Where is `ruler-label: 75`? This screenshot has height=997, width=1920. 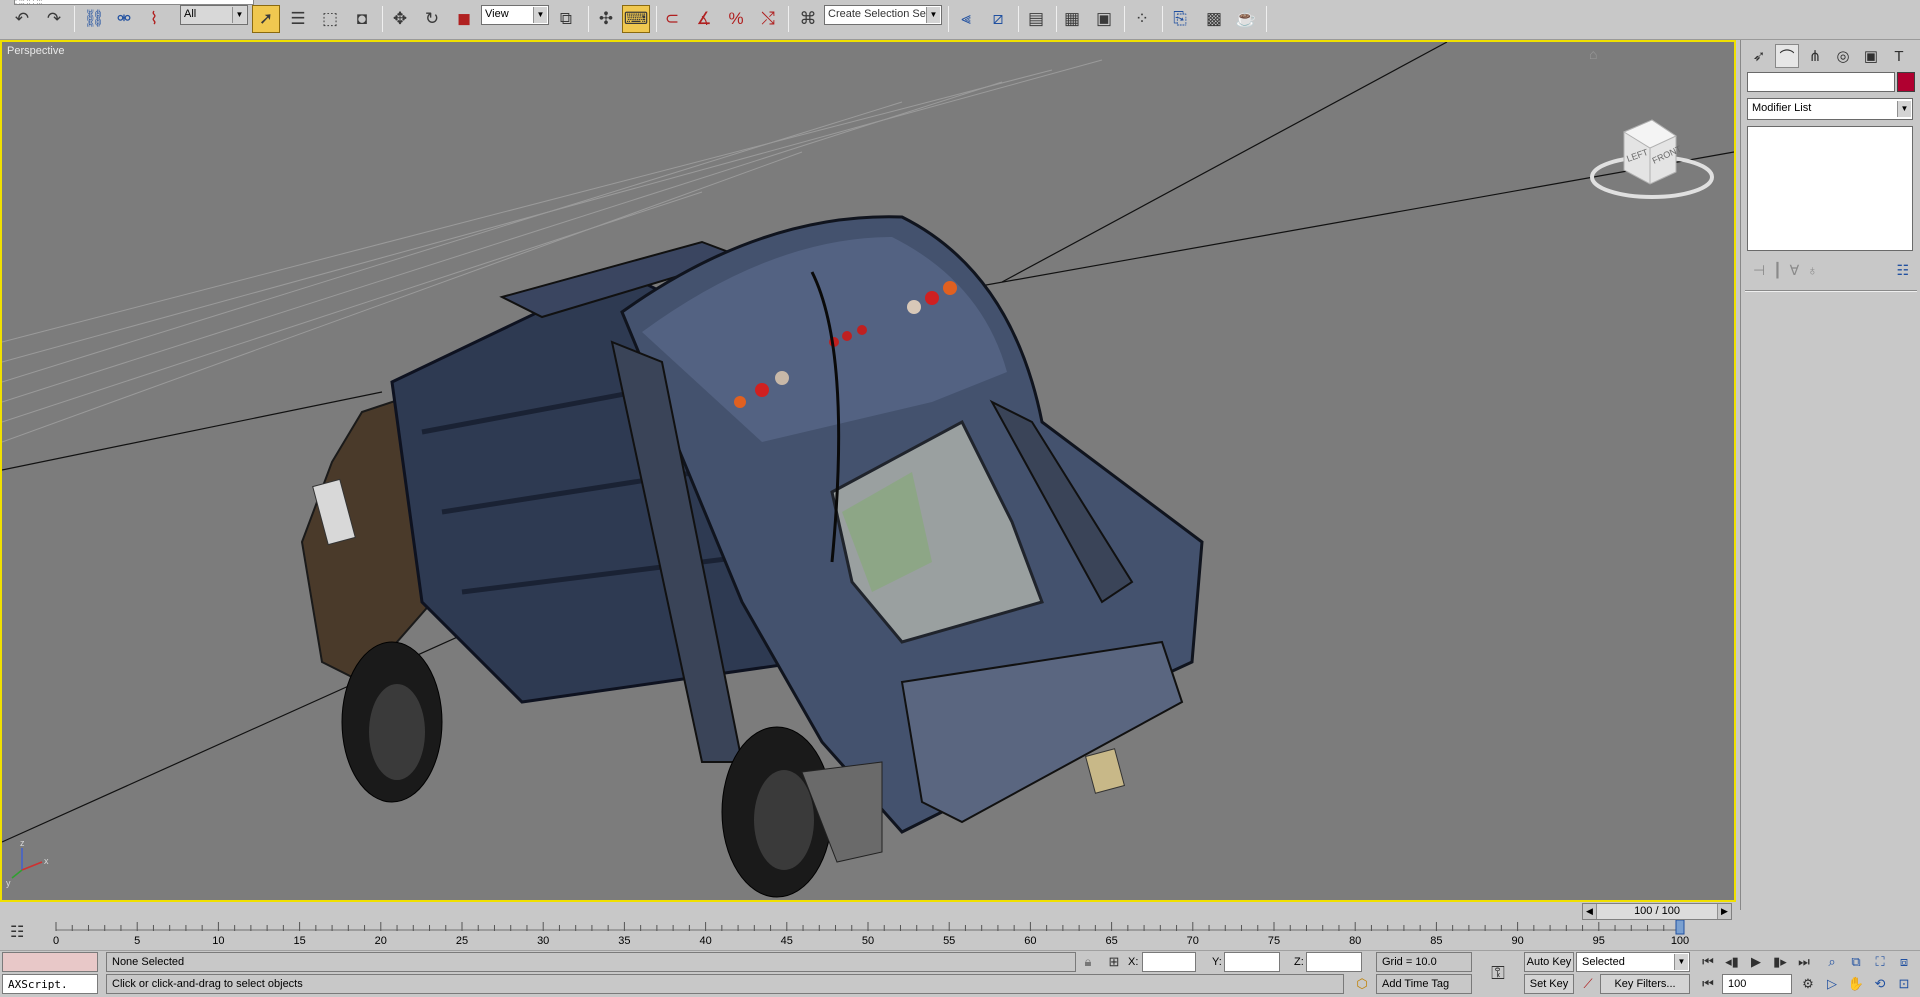 ruler-label: 75 is located at coordinates (1274, 941).